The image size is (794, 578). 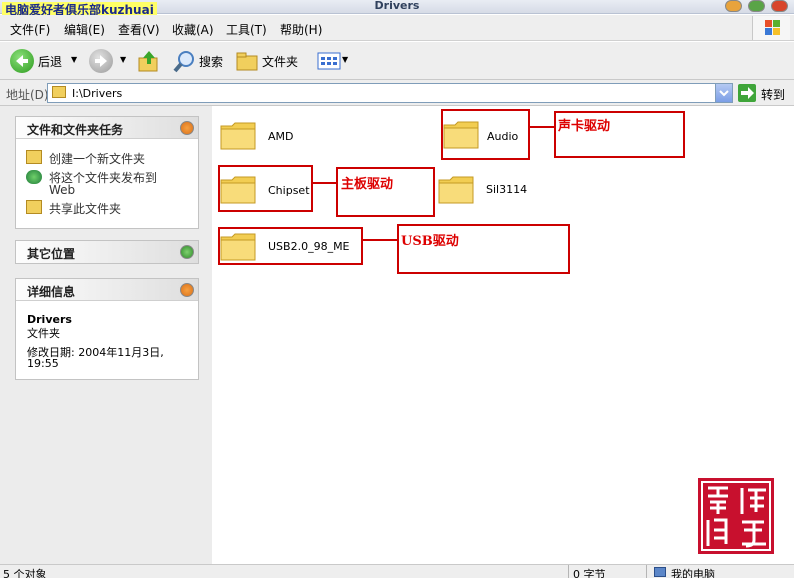 I want to click on other-places-panel: 其它位置, so click(x=107, y=252).